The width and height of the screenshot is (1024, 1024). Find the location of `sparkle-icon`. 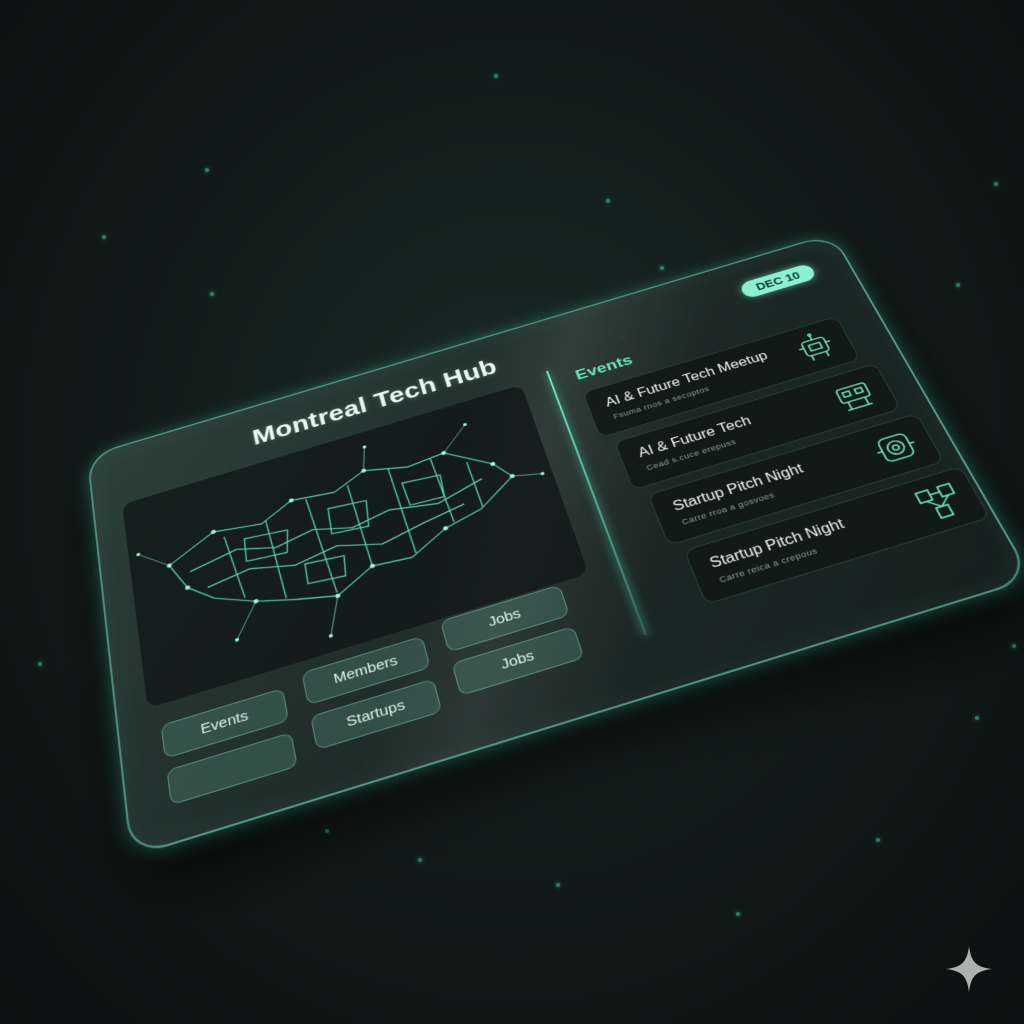

sparkle-icon is located at coordinates (969, 969).